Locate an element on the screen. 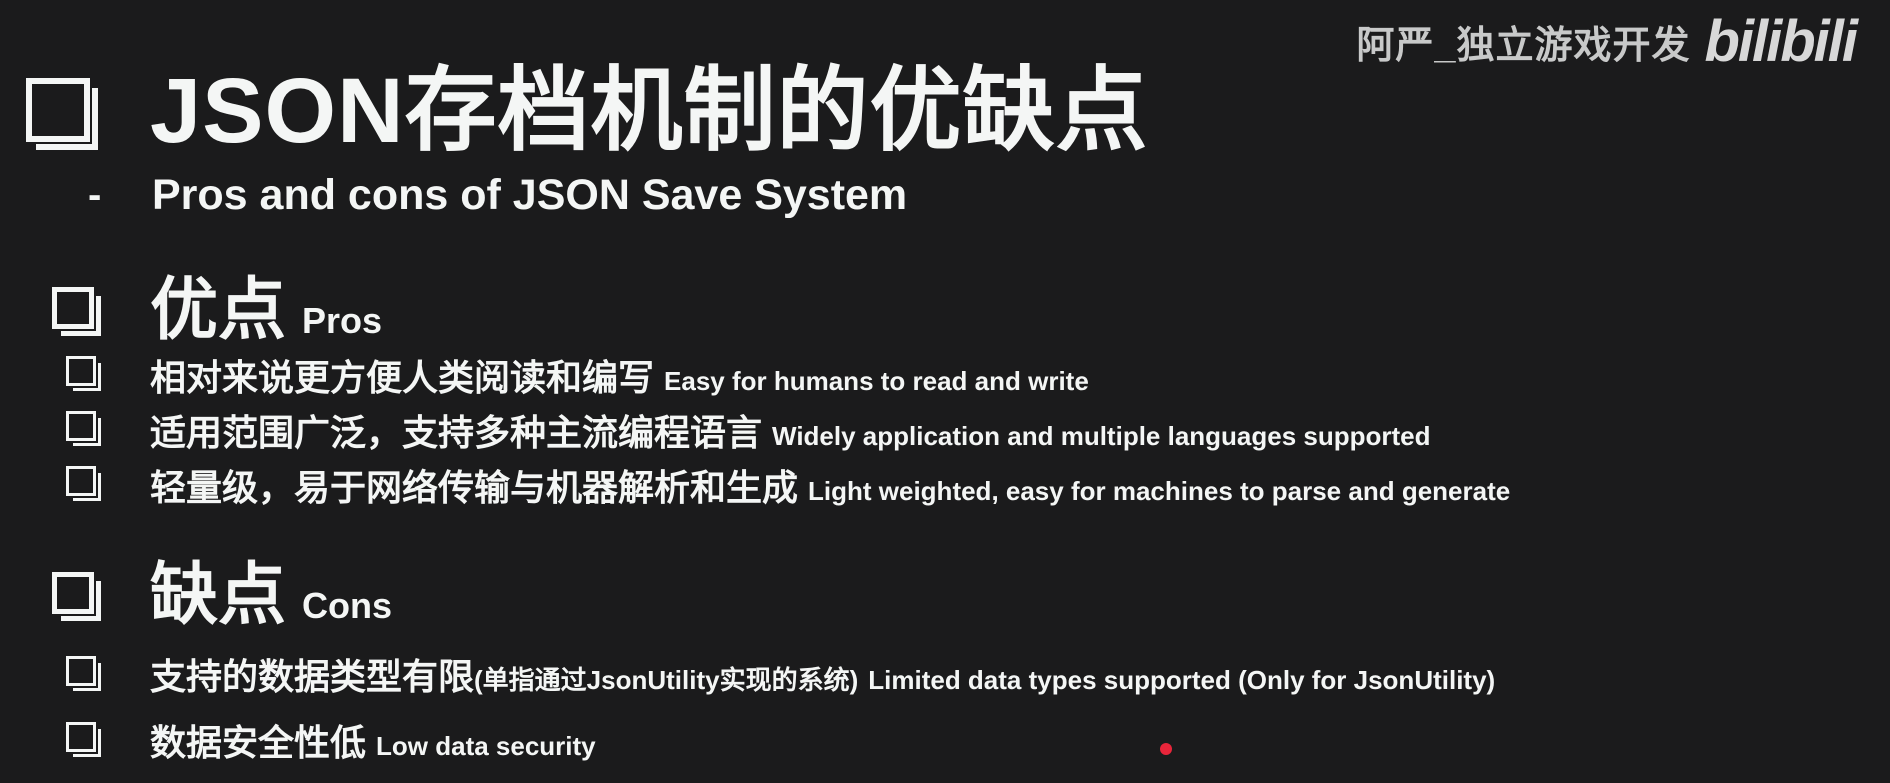 The height and width of the screenshot is (783, 1890). cons-heading: 缺点 Cons is located at coordinates (271, 604).